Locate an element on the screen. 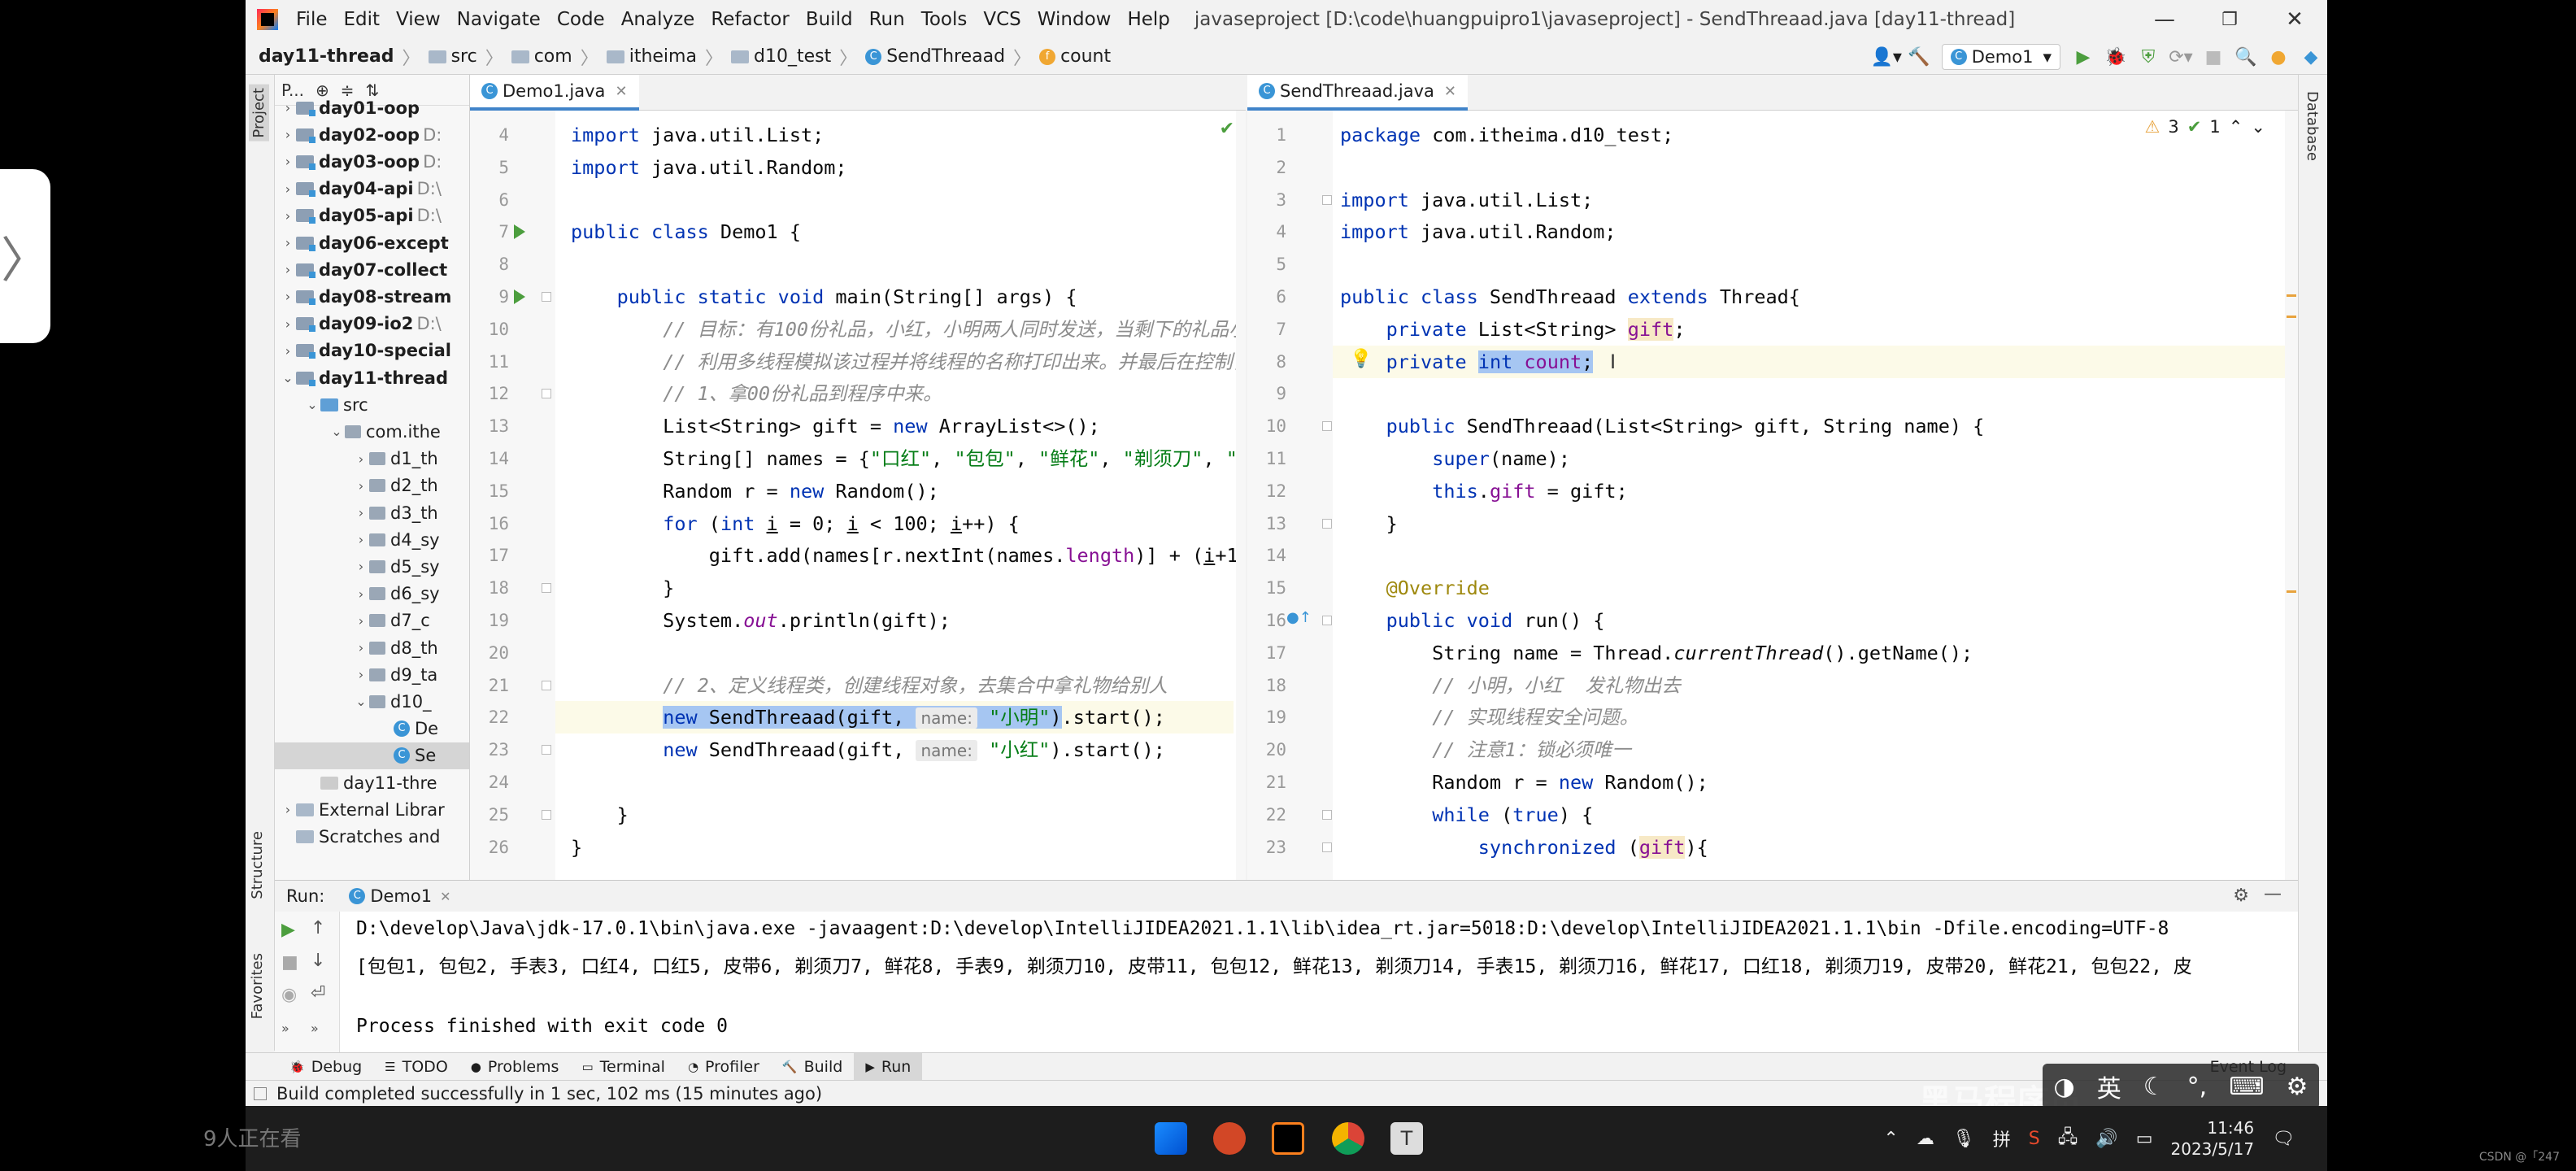 The image size is (2576, 1171). status-toggle-icon is located at coordinates (261, 1093).